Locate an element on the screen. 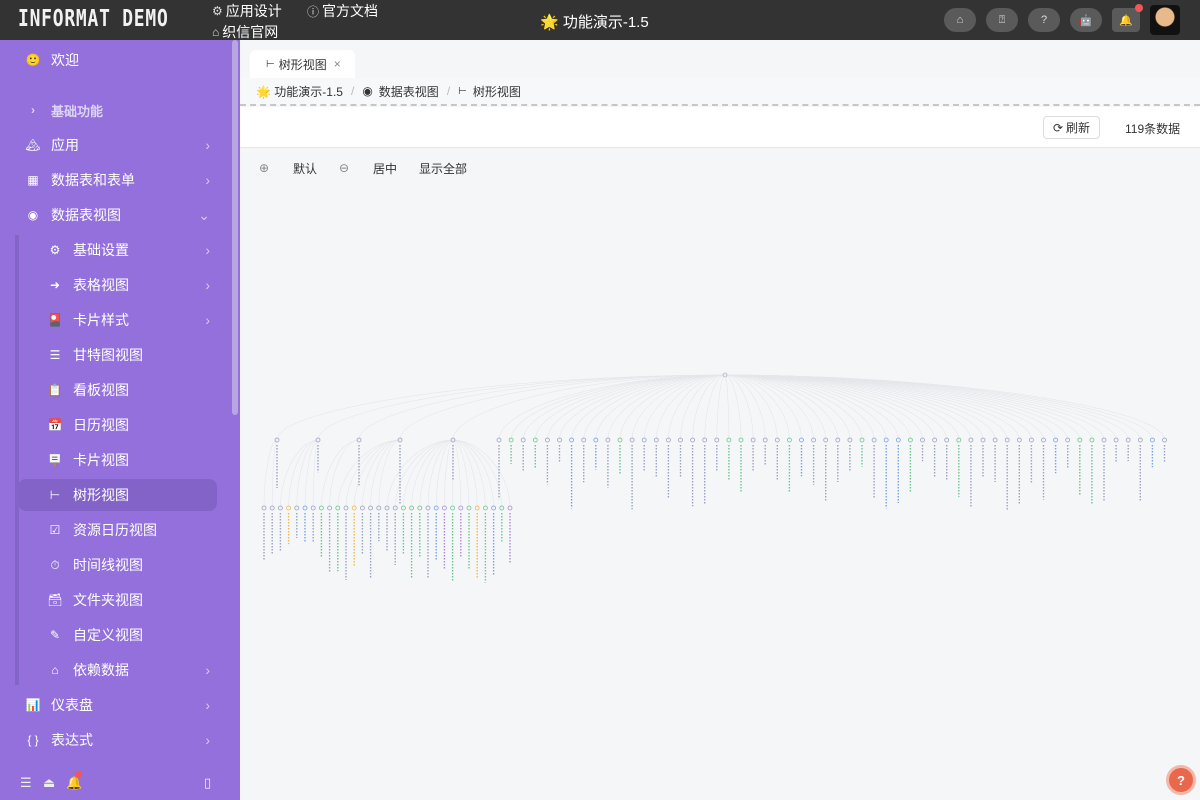  label: 表格视图 is located at coordinates (101, 285).